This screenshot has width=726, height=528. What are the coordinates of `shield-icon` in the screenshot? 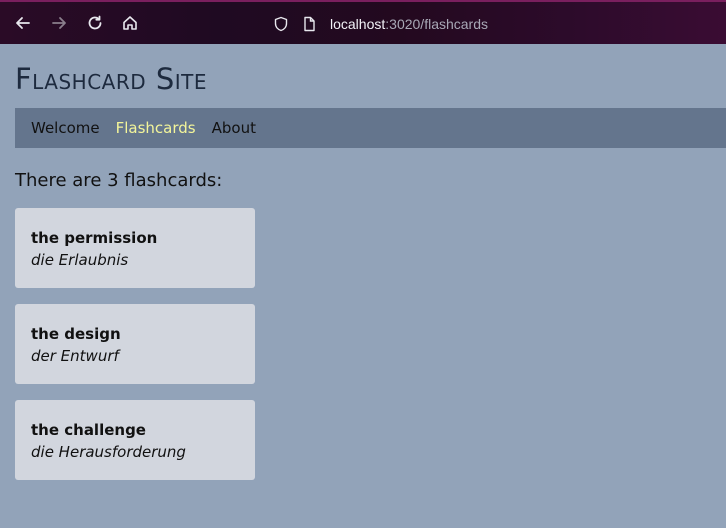 It's located at (281, 24).